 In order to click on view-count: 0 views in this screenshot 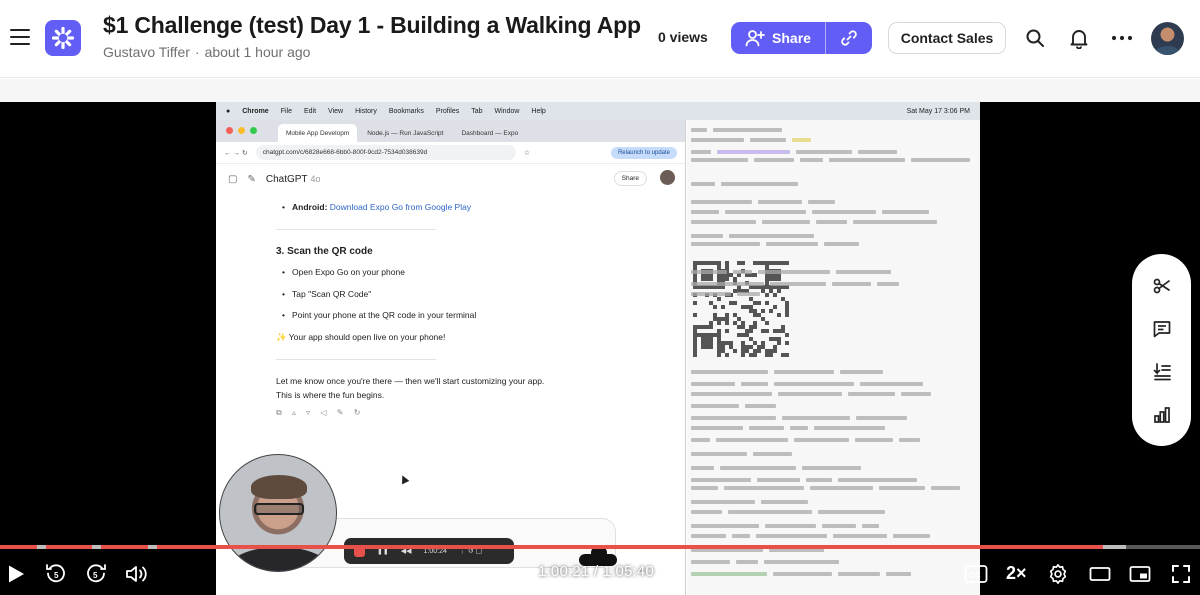, I will do `click(683, 37)`.